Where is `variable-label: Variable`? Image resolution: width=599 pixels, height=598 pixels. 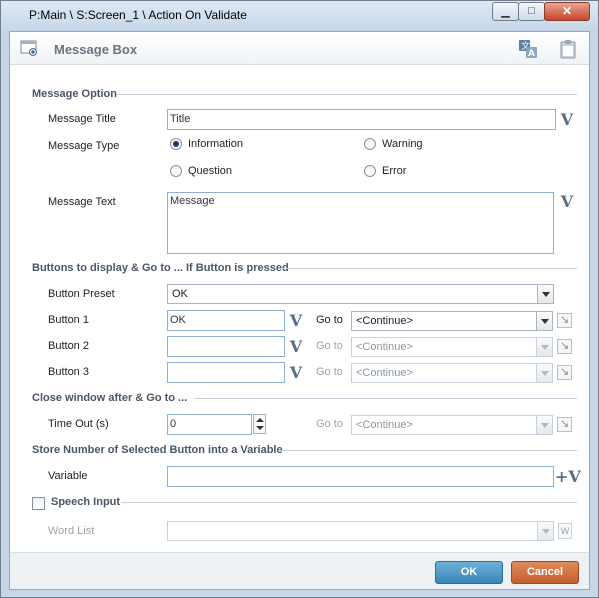 variable-label: Variable is located at coordinates (68, 476).